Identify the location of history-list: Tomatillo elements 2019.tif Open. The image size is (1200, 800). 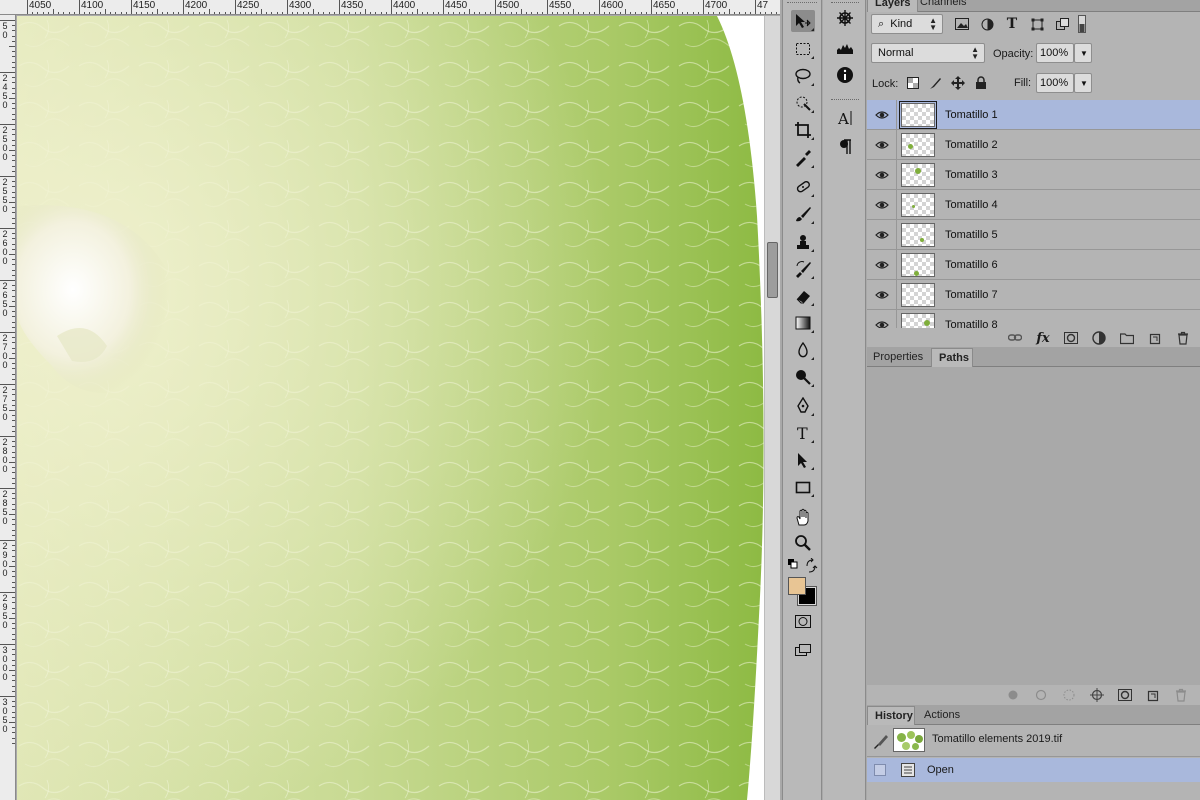
(1033, 762).